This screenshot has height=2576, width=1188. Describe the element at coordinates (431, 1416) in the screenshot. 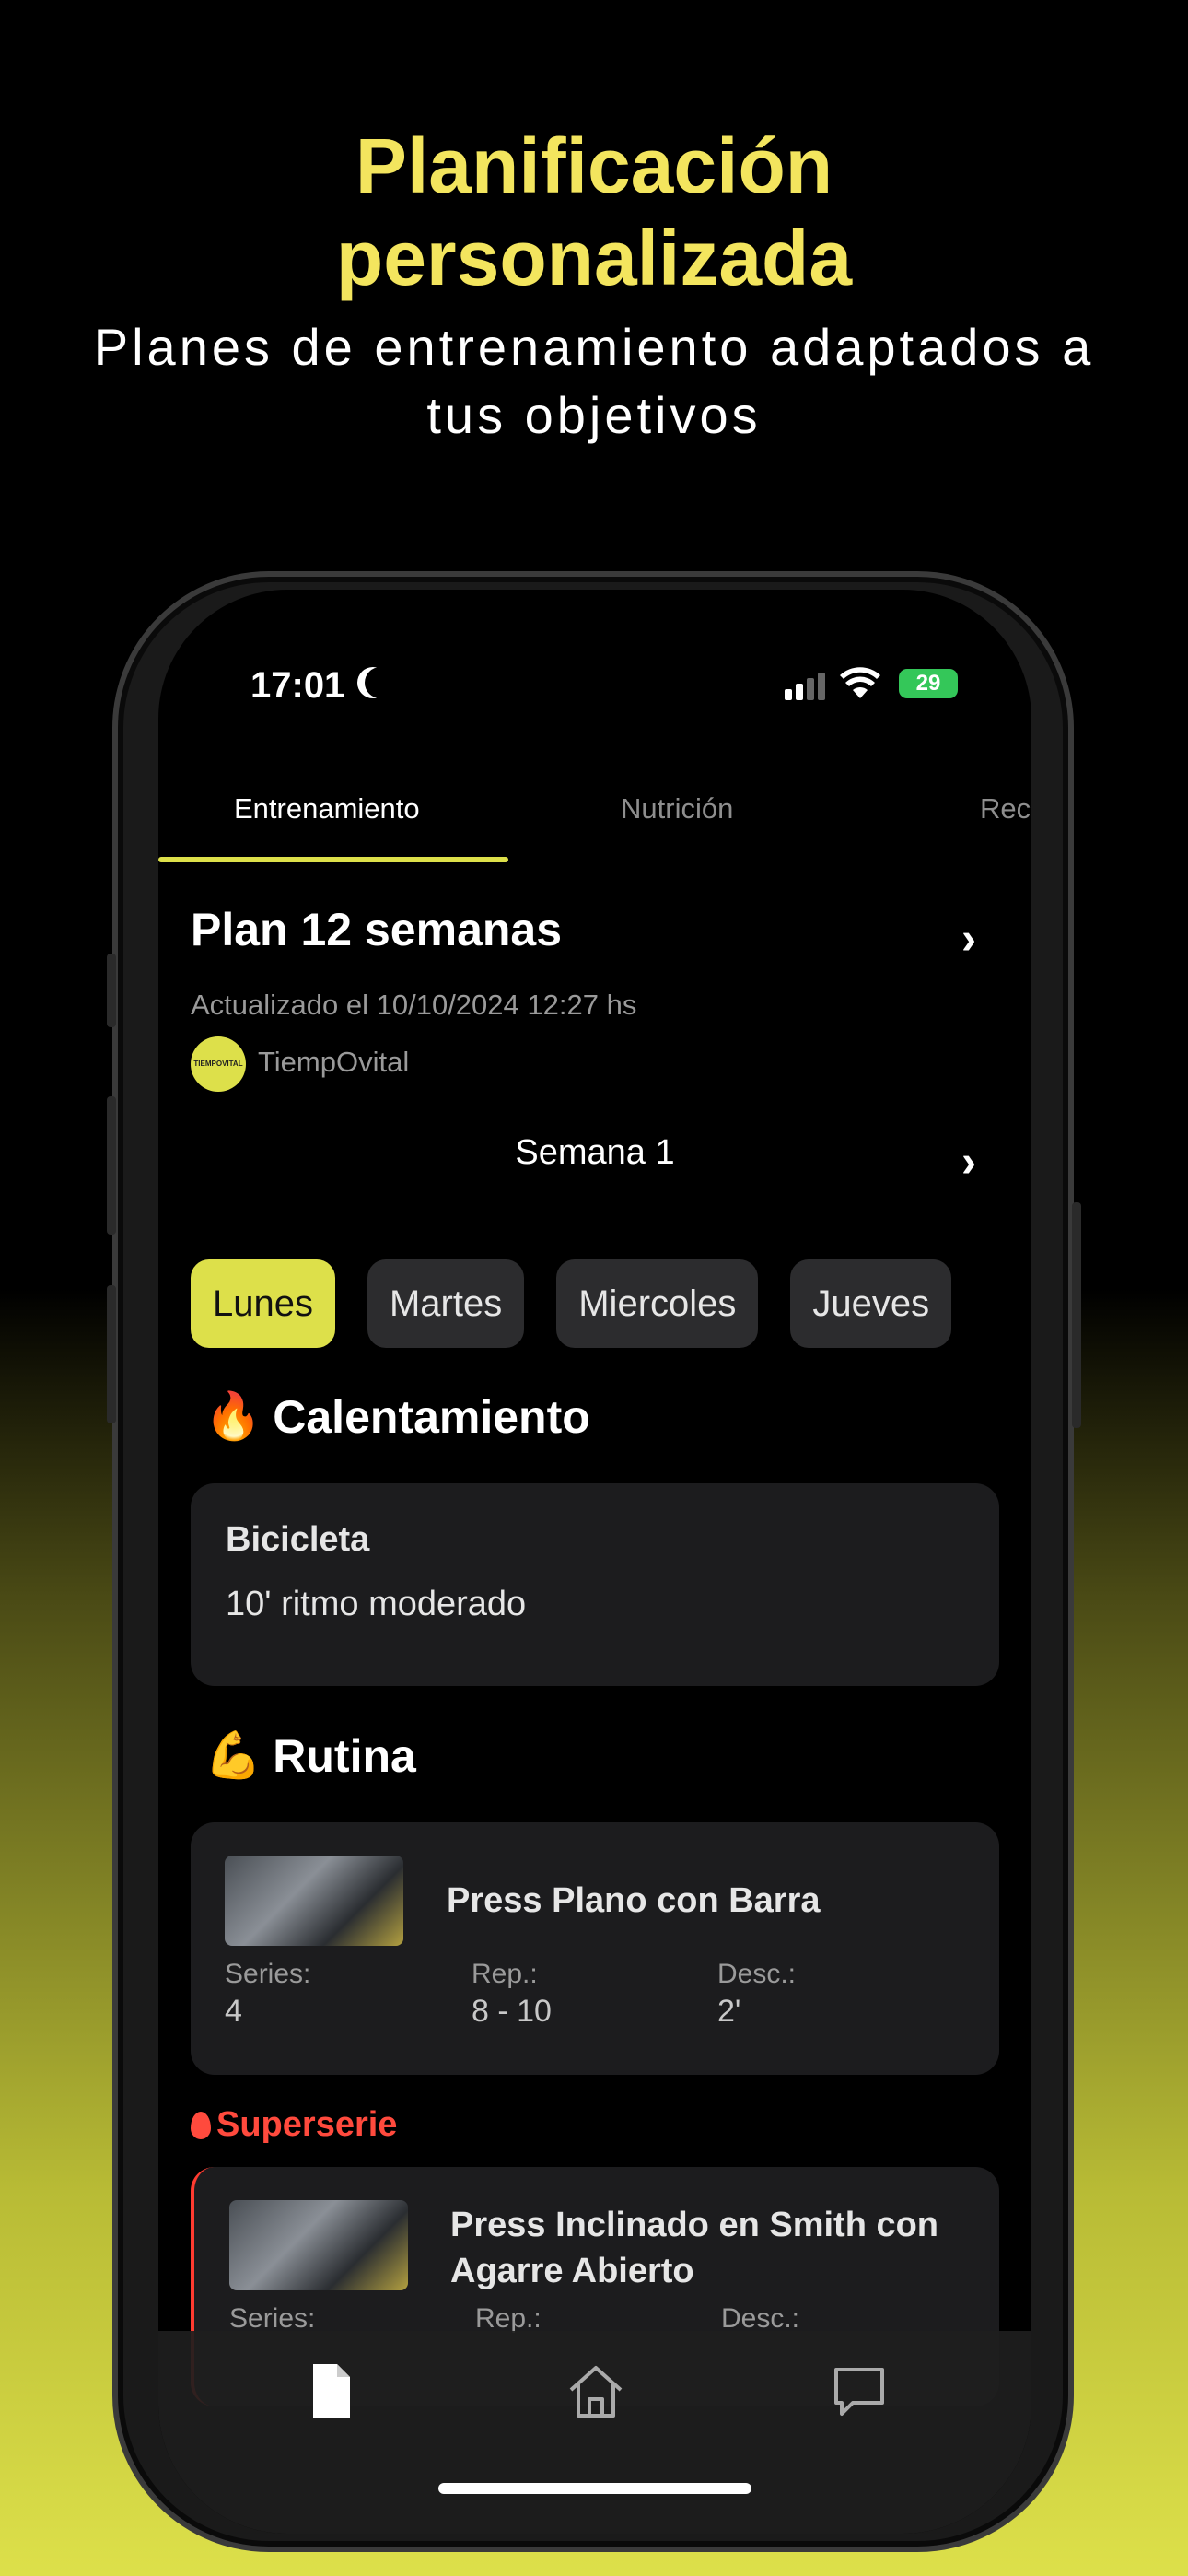

I see `warmup-section-label: Calentamiento` at that location.